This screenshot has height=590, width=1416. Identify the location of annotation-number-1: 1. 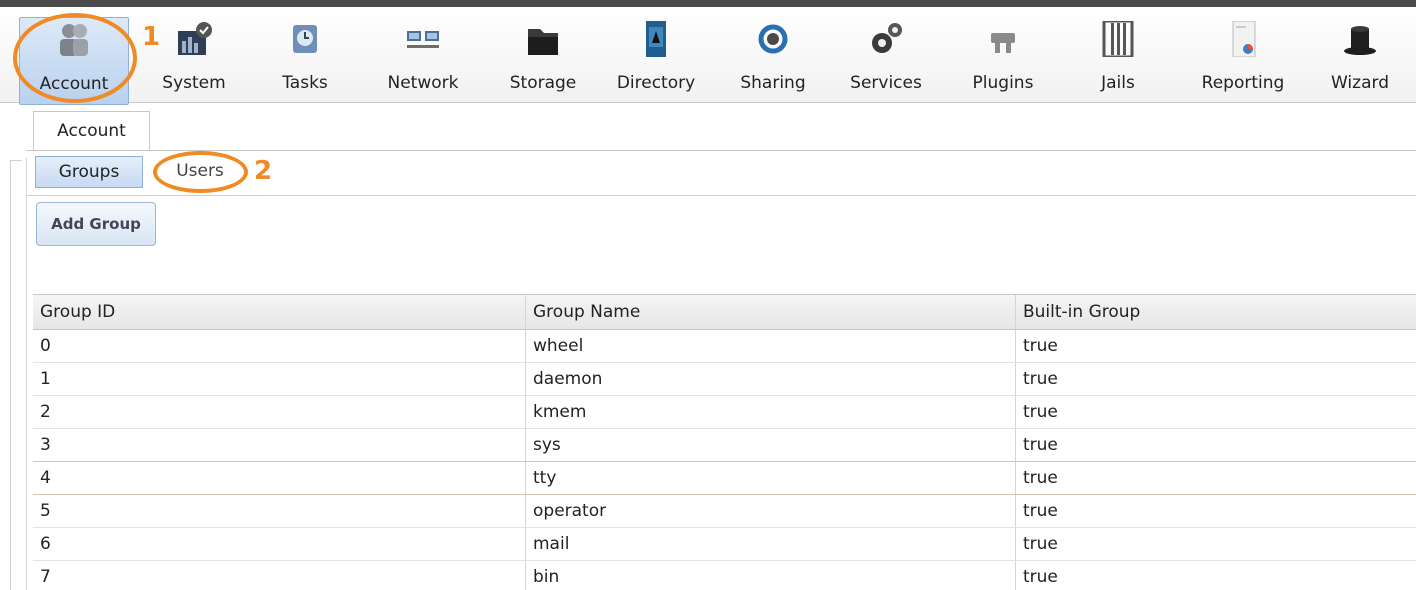
(151, 37).